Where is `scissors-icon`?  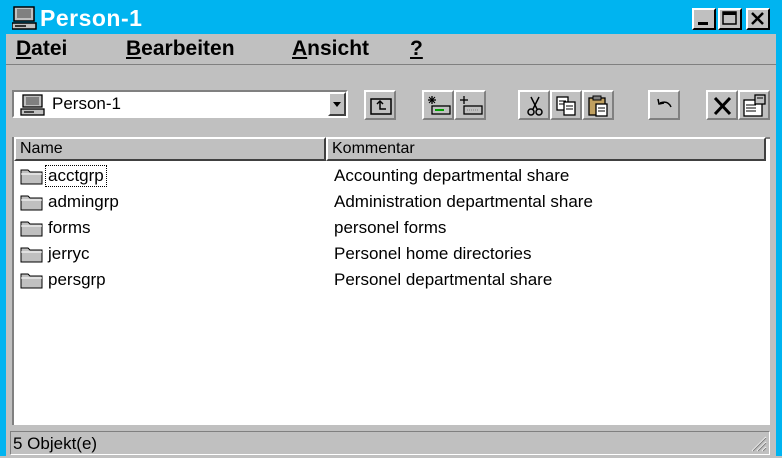
scissors-icon is located at coordinates (535, 106).